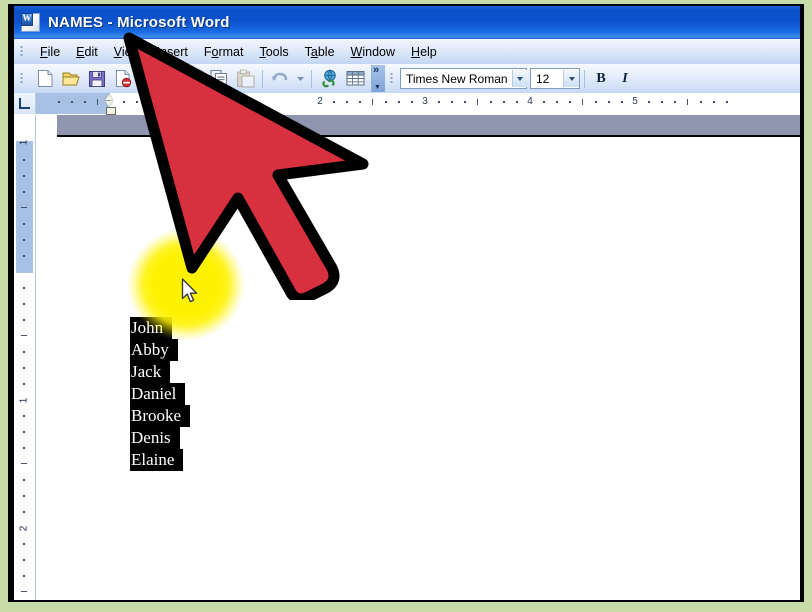  What do you see at coordinates (45, 78) in the screenshot?
I see `new-document-icon` at bounding box center [45, 78].